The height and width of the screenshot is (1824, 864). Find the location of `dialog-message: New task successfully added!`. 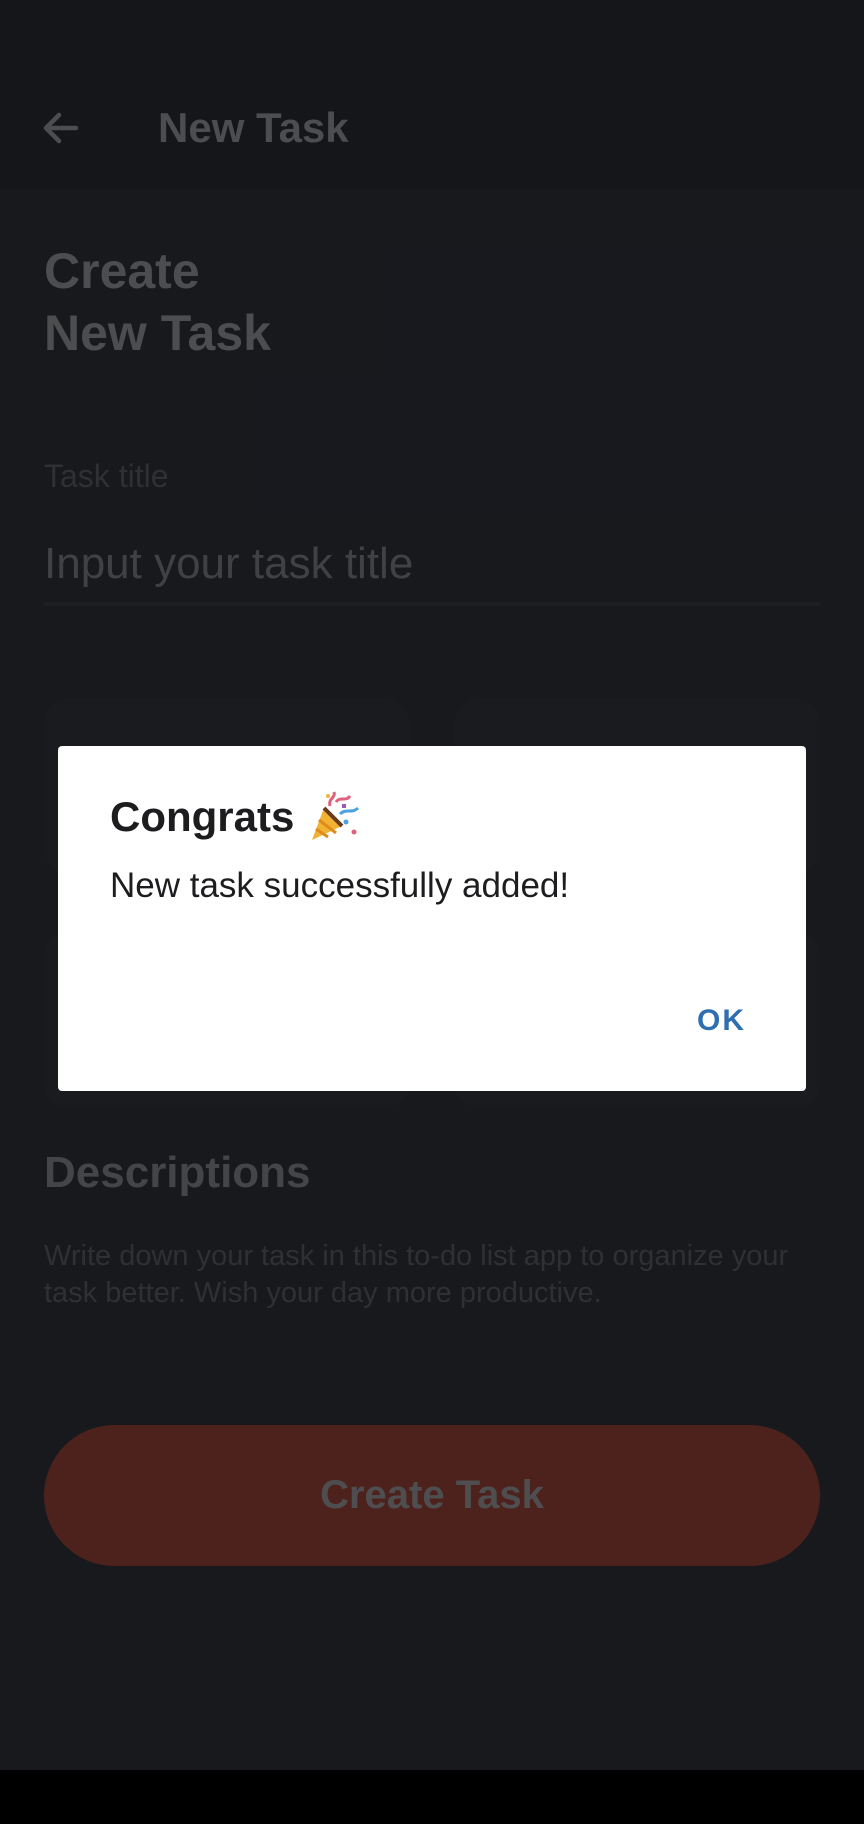

dialog-message: New task successfully added! is located at coordinates (340, 885).